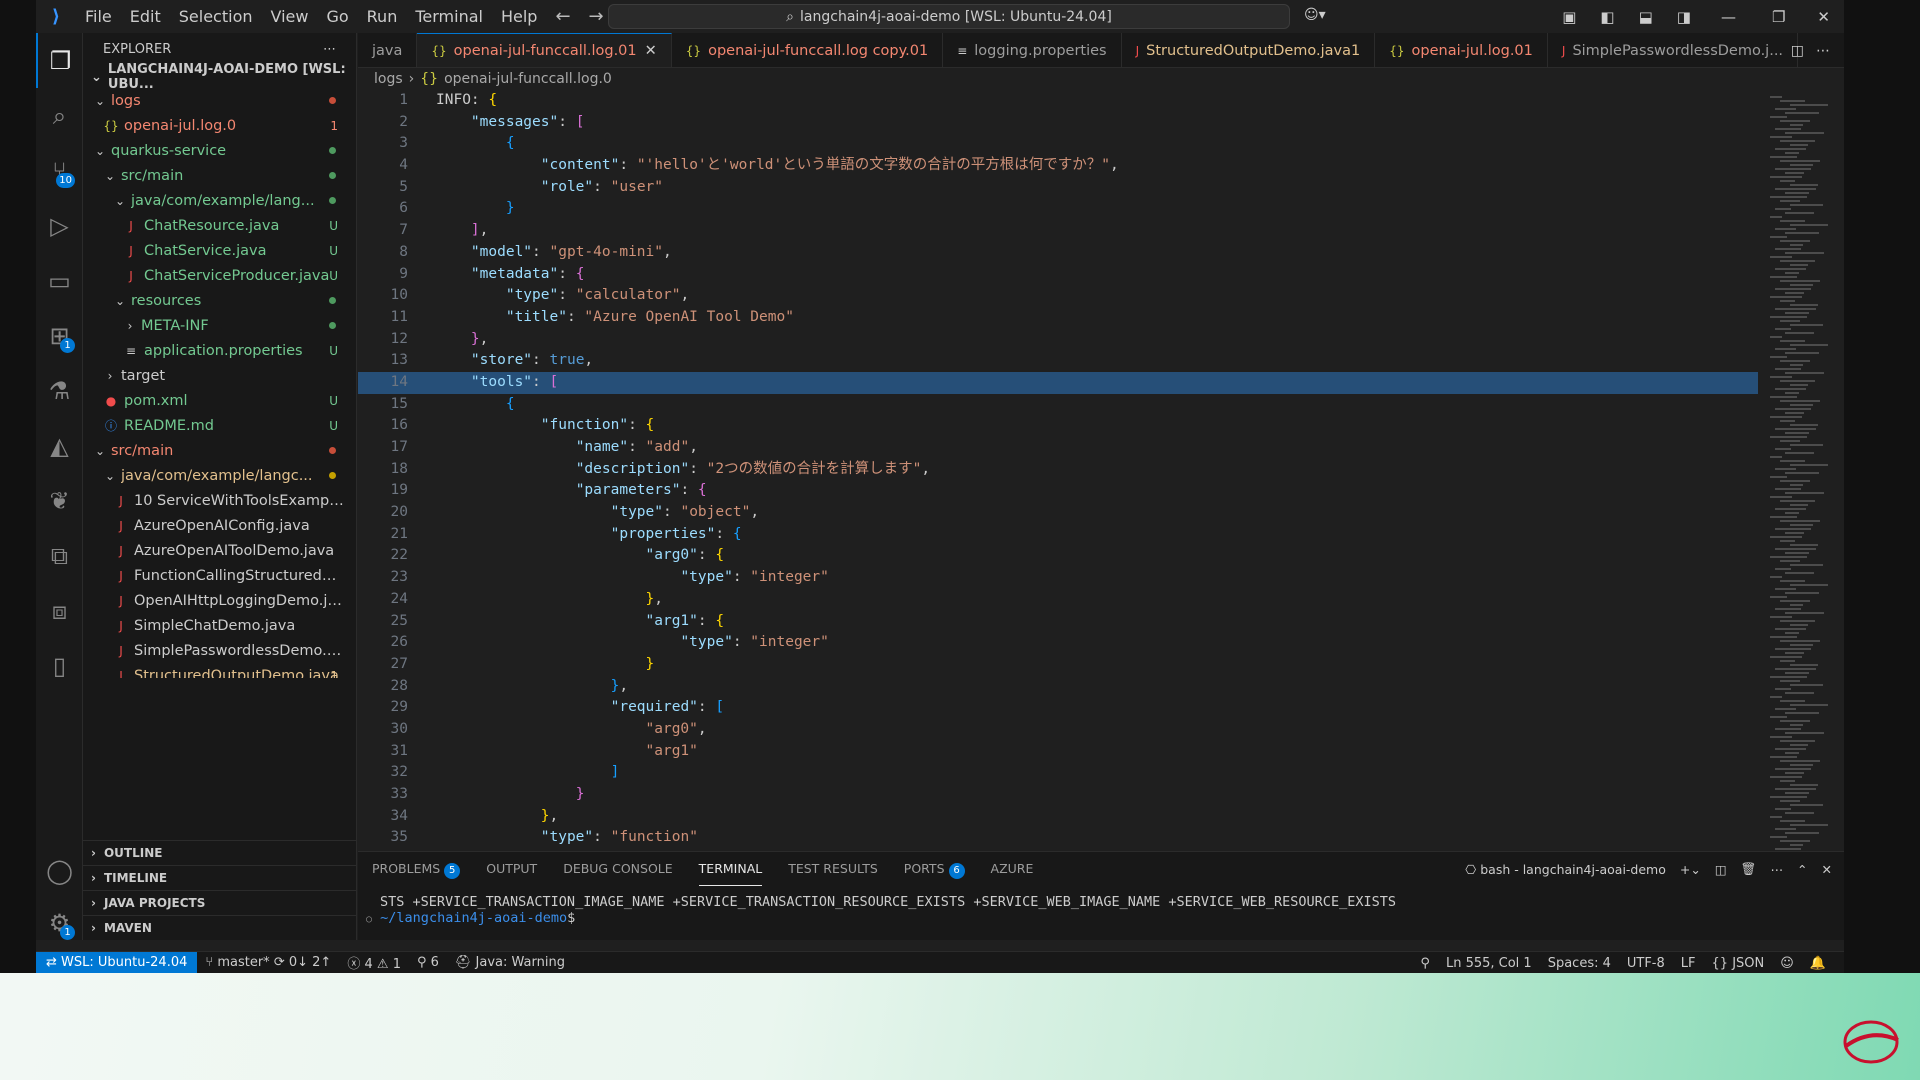 This screenshot has height=1080, width=1920. I want to click on editor-tab: {} openai-jul-funccall.log.0 1 ✕, so click(544, 50).